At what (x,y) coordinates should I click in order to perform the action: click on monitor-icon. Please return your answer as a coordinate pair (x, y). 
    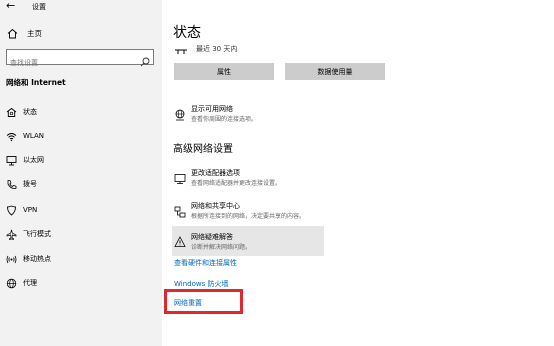
    Looking at the image, I should click on (180, 177).